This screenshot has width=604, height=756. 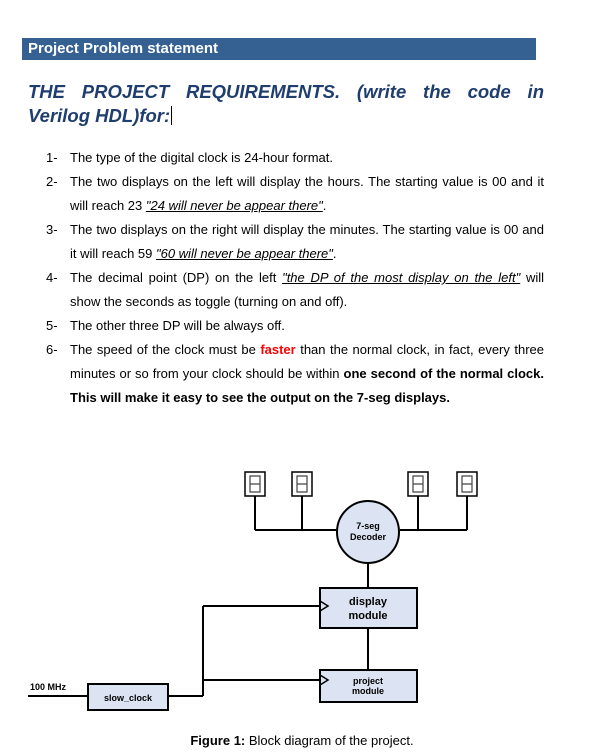 I want to click on requirement-text-part: "60 will never be appear there", so click(x=244, y=253).